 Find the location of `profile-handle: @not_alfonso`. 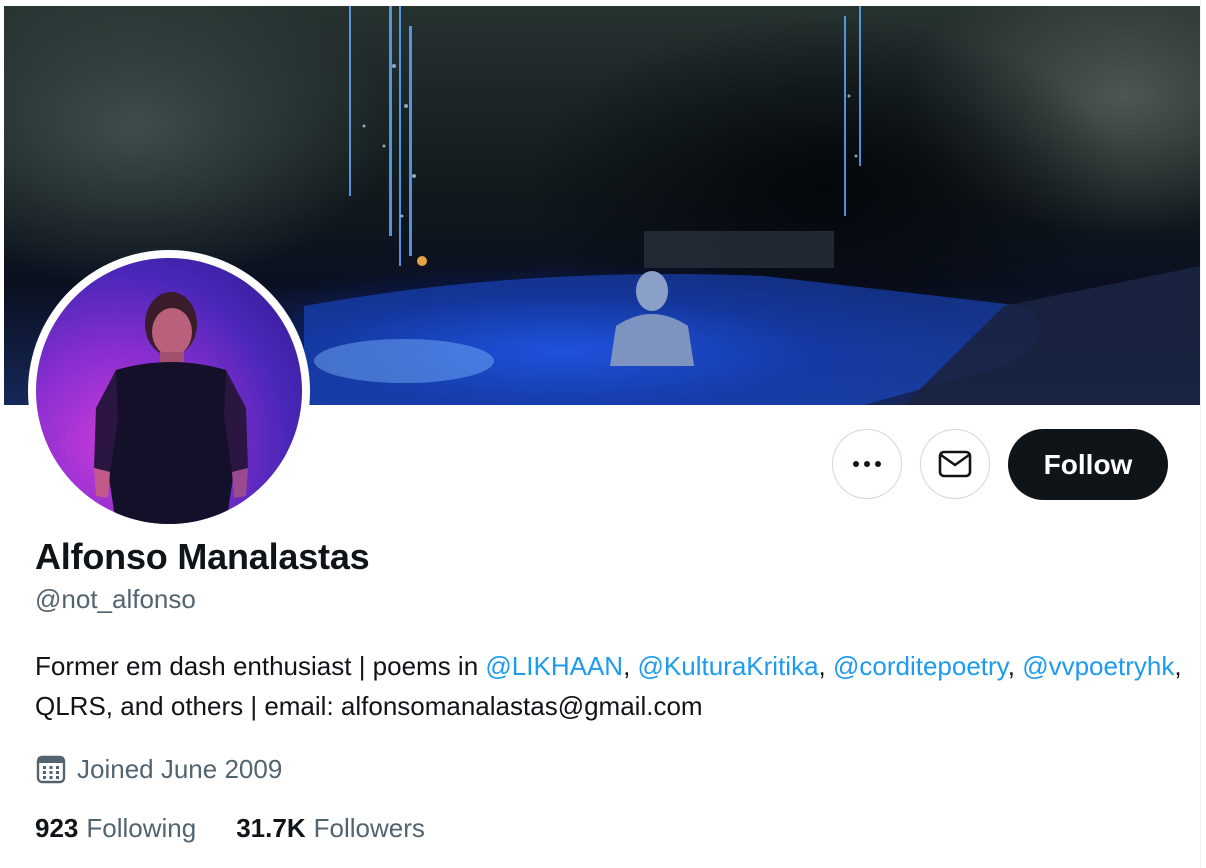

profile-handle: @not_alfonso is located at coordinates (115, 599).